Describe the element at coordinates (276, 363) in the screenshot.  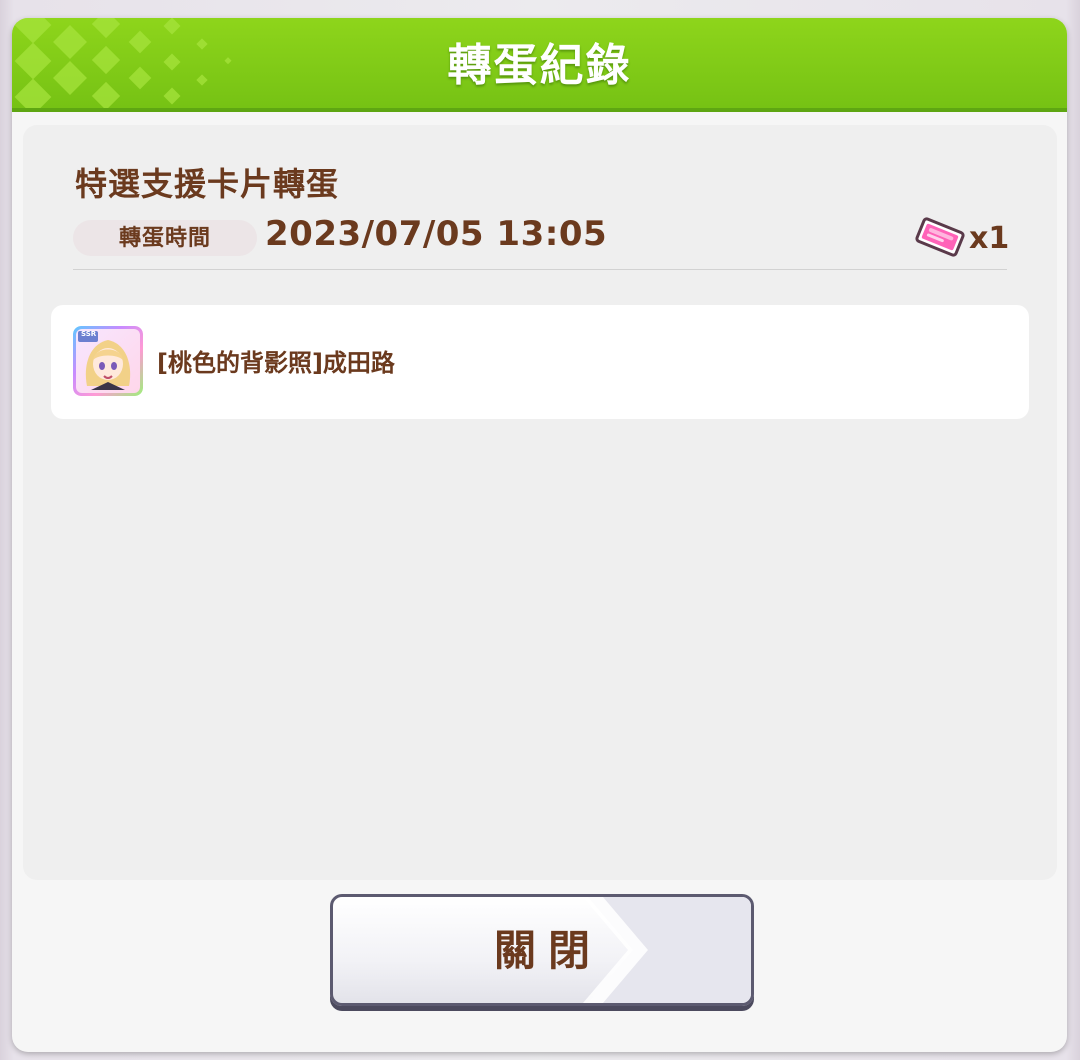
I see `support-card-name: [桃色的背影照]成田路` at that location.